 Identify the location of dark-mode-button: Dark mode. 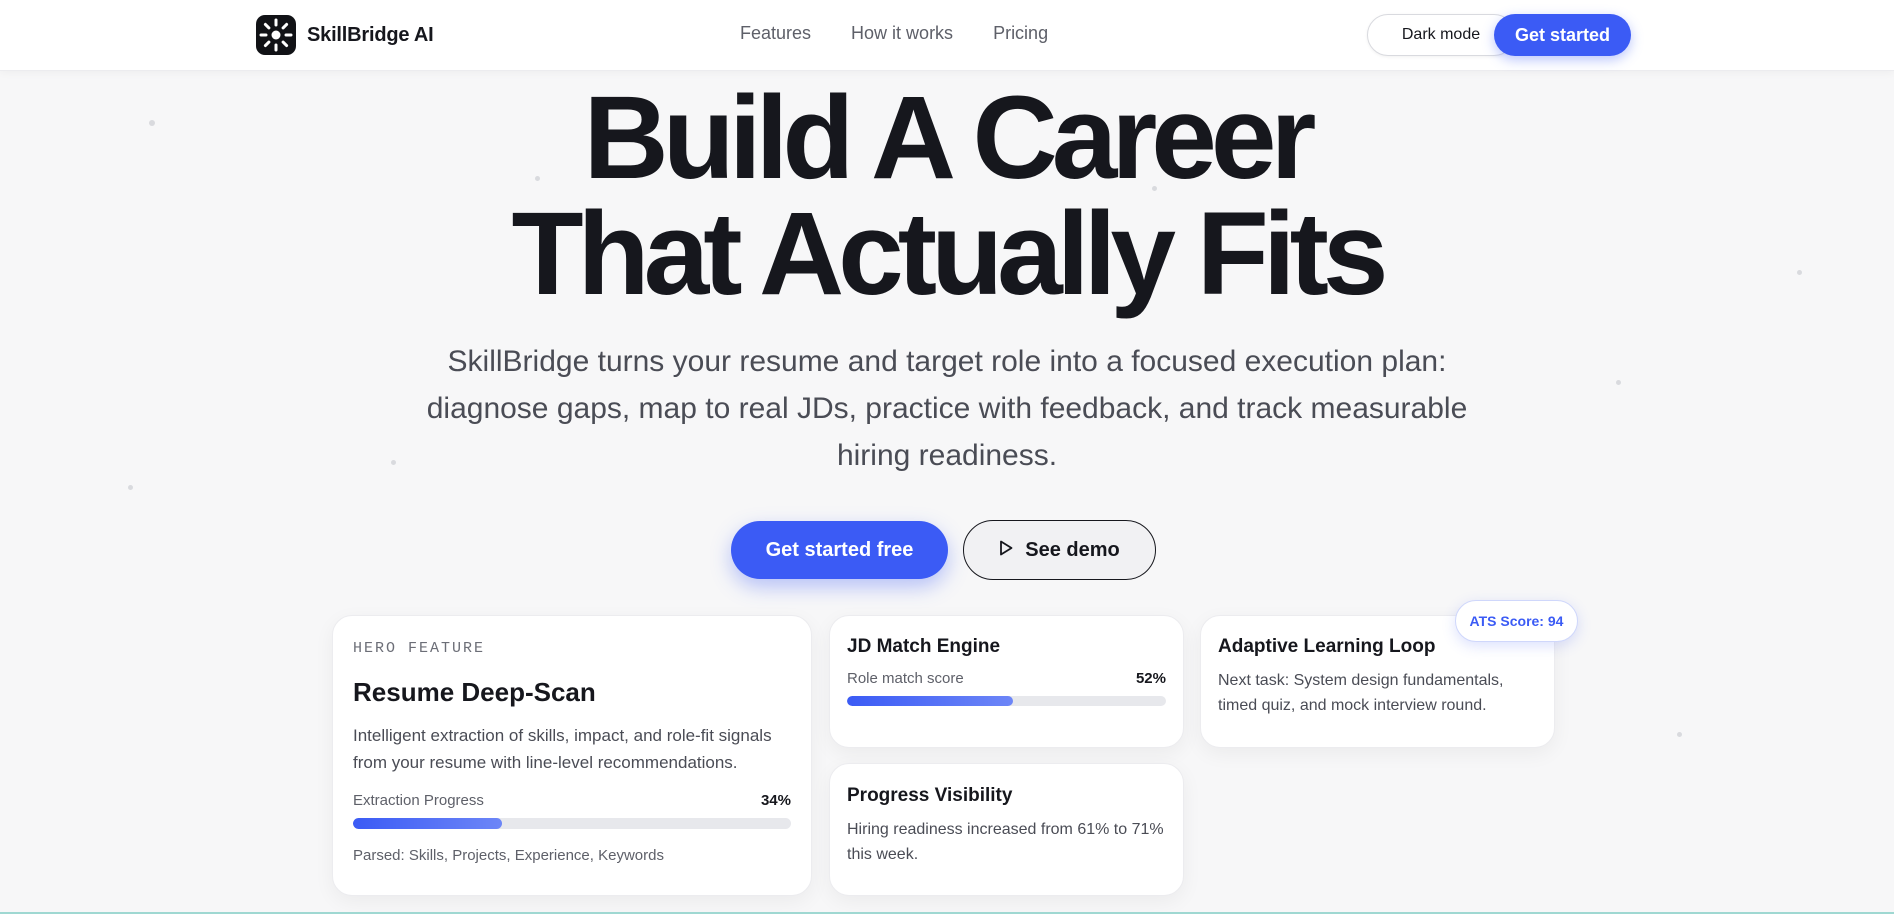
(1441, 35).